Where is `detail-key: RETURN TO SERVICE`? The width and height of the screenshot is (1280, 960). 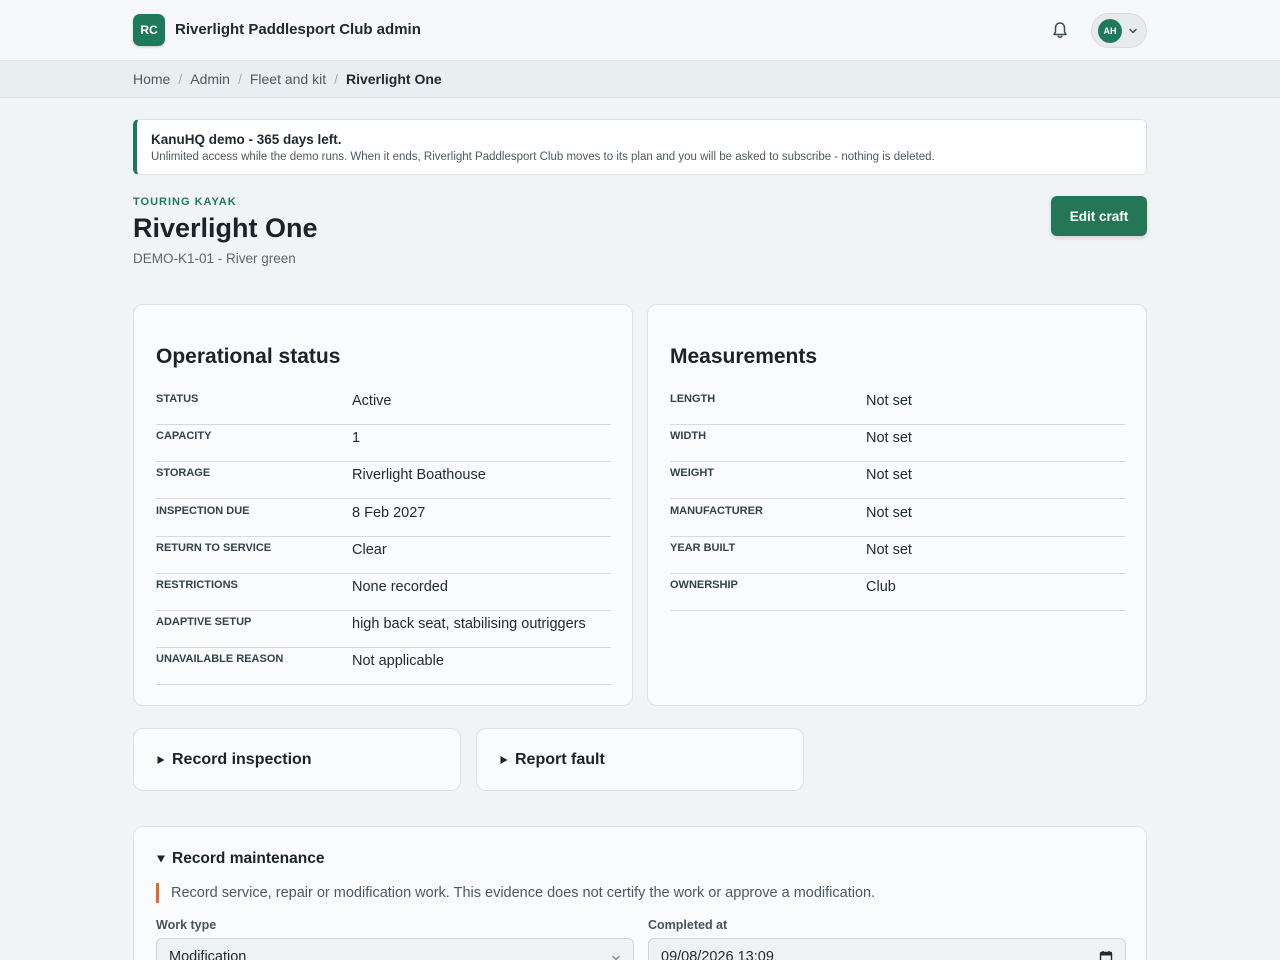
detail-key: RETURN TO SERVICE is located at coordinates (214, 547).